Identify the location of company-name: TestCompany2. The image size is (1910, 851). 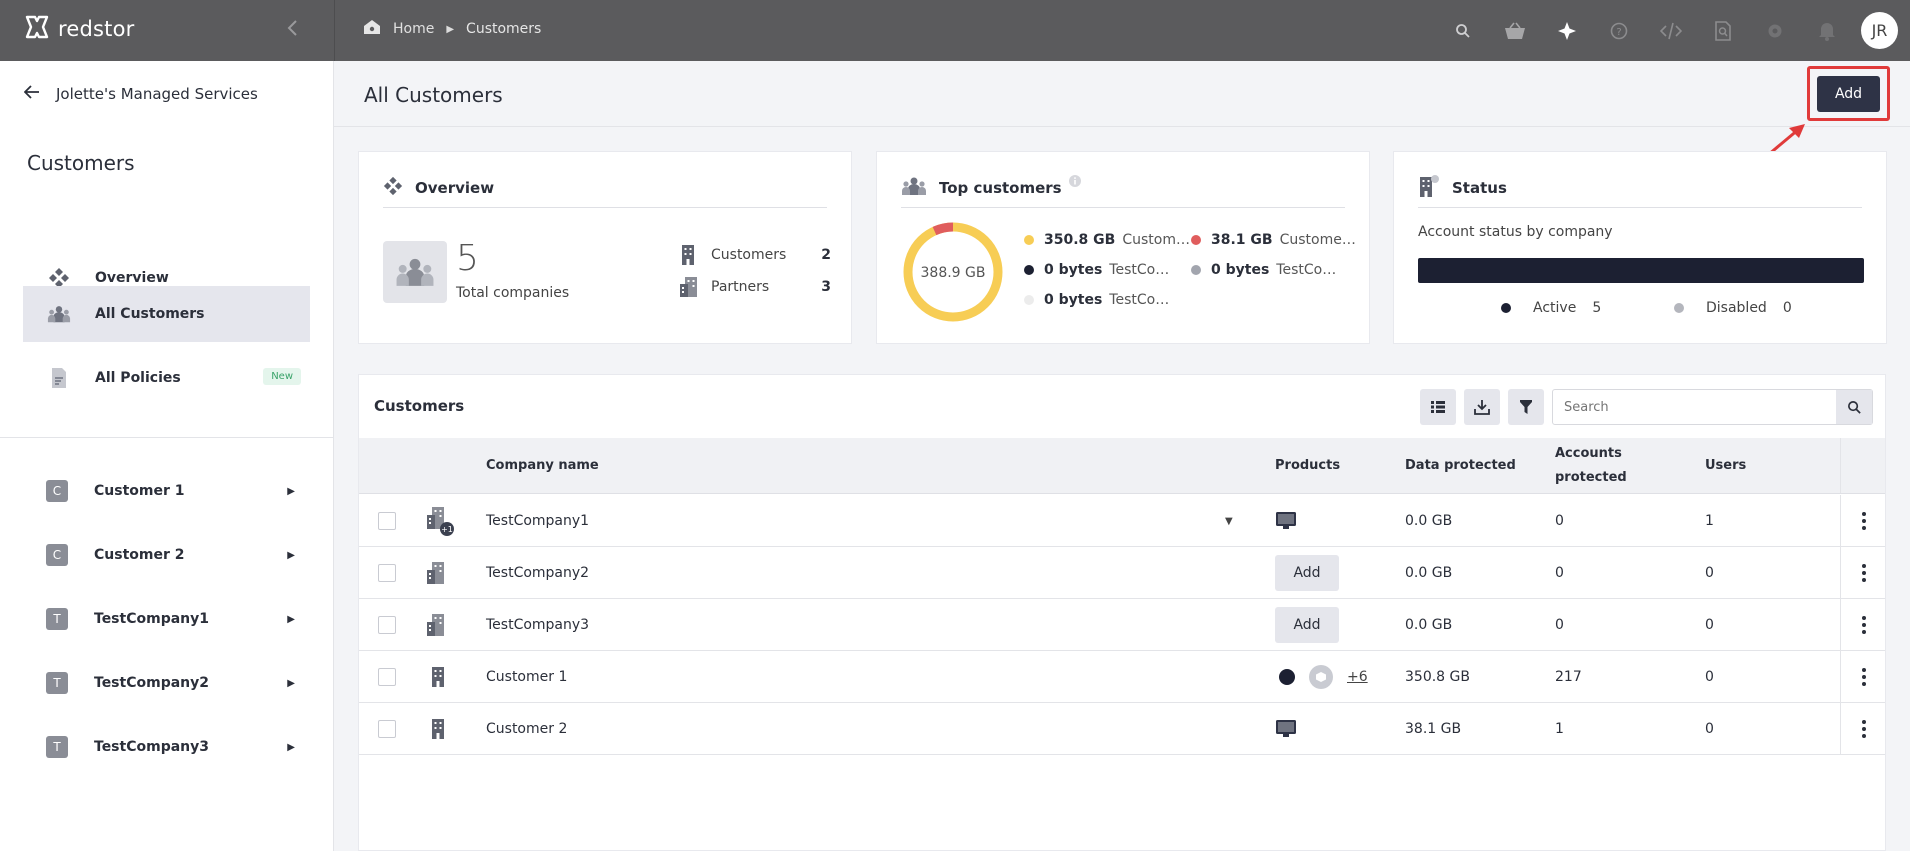
(537, 573).